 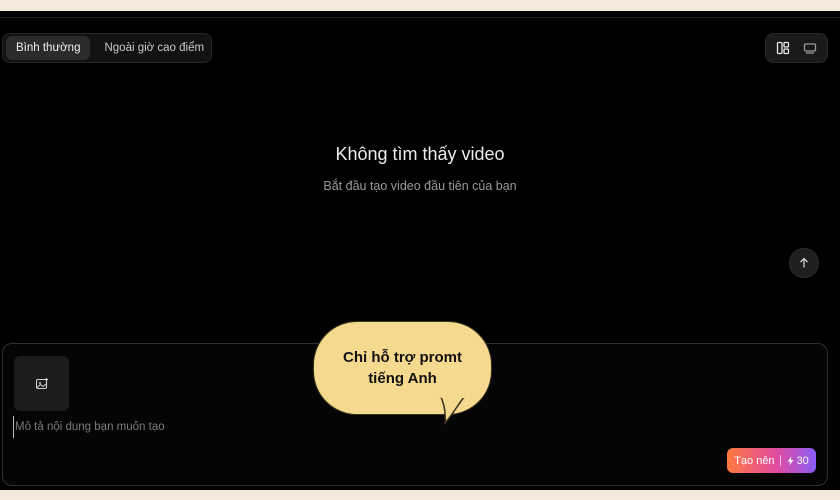 What do you see at coordinates (796, 48) in the screenshot?
I see `view-toggle` at bounding box center [796, 48].